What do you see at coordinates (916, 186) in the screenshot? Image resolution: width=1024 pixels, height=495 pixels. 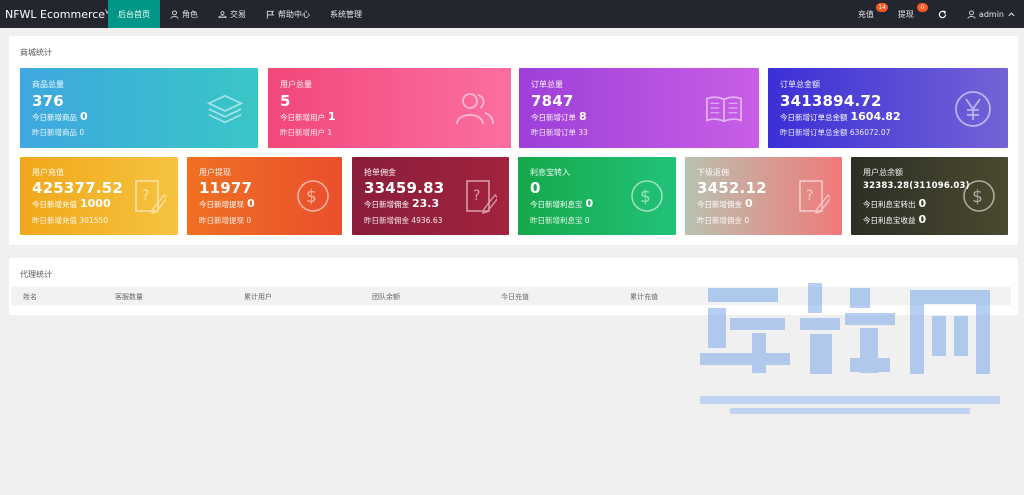 I see `card-value: 32383.28(311096.03)` at bounding box center [916, 186].